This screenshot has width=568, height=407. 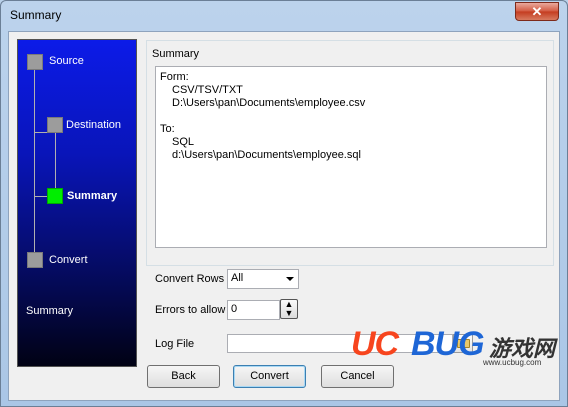 What do you see at coordinates (512, 362) in the screenshot?
I see `watermark-url: www.ucbug.com` at bounding box center [512, 362].